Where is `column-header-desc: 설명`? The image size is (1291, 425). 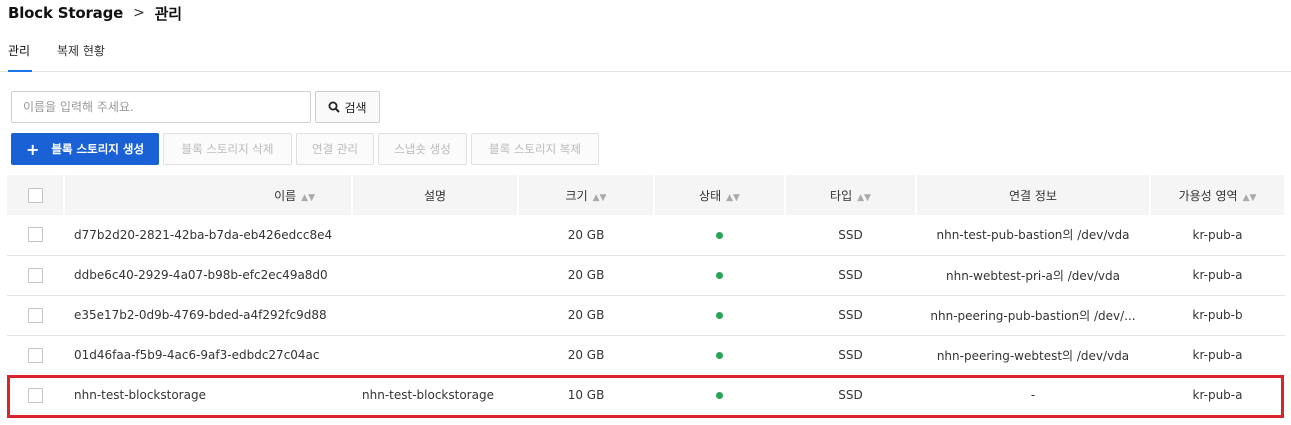
column-header-desc: 설명 is located at coordinates (435, 195).